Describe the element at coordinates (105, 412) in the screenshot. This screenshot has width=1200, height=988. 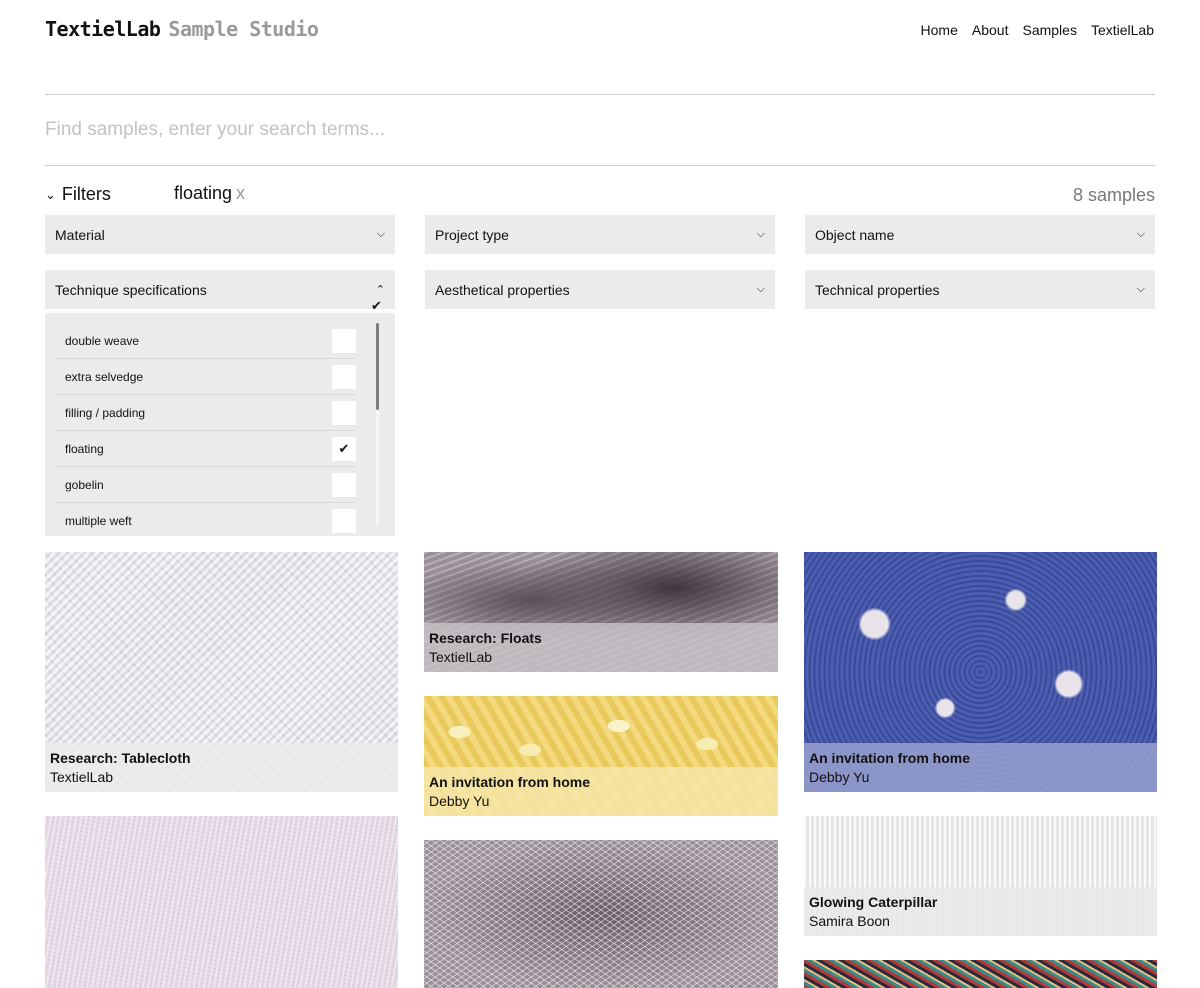
I see `option-label: filling / padding` at that location.